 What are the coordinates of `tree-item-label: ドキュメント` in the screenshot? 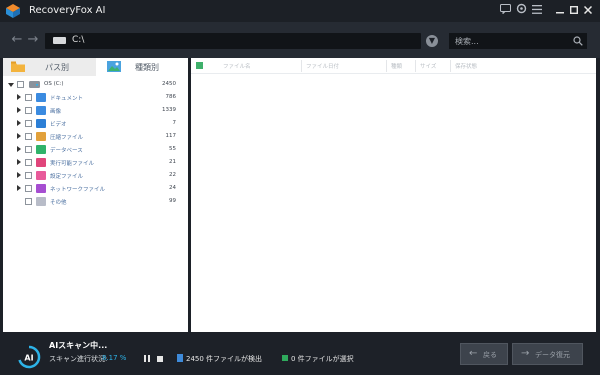 It's located at (67, 99).